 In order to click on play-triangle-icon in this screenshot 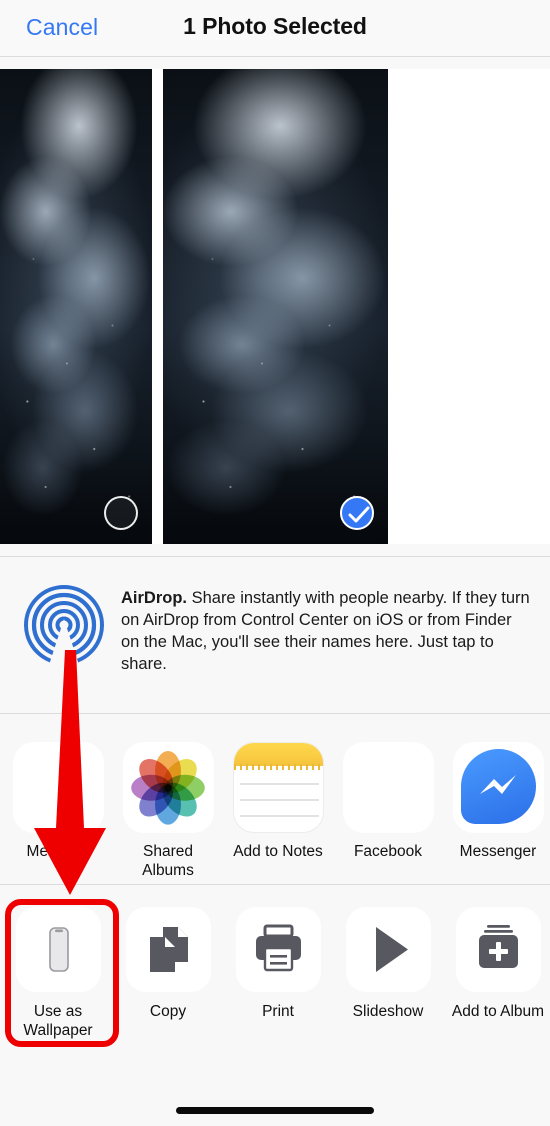, I will do `click(388, 949)`.